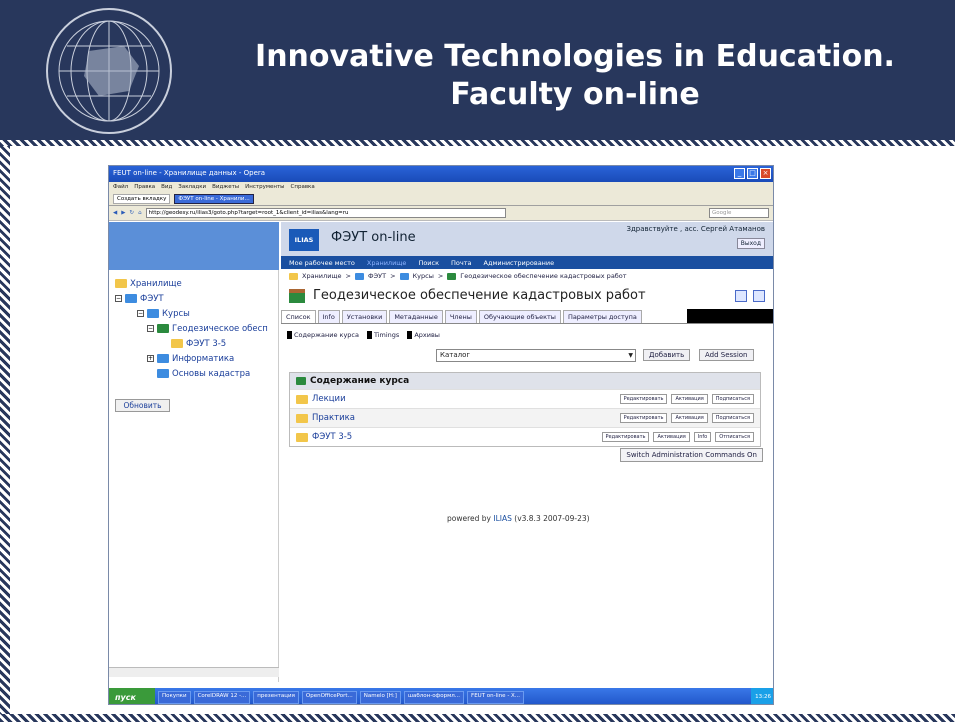 The height and width of the screenshot is (722, 955). I want to click on powered-prefix: powered by, so click(469, 518).